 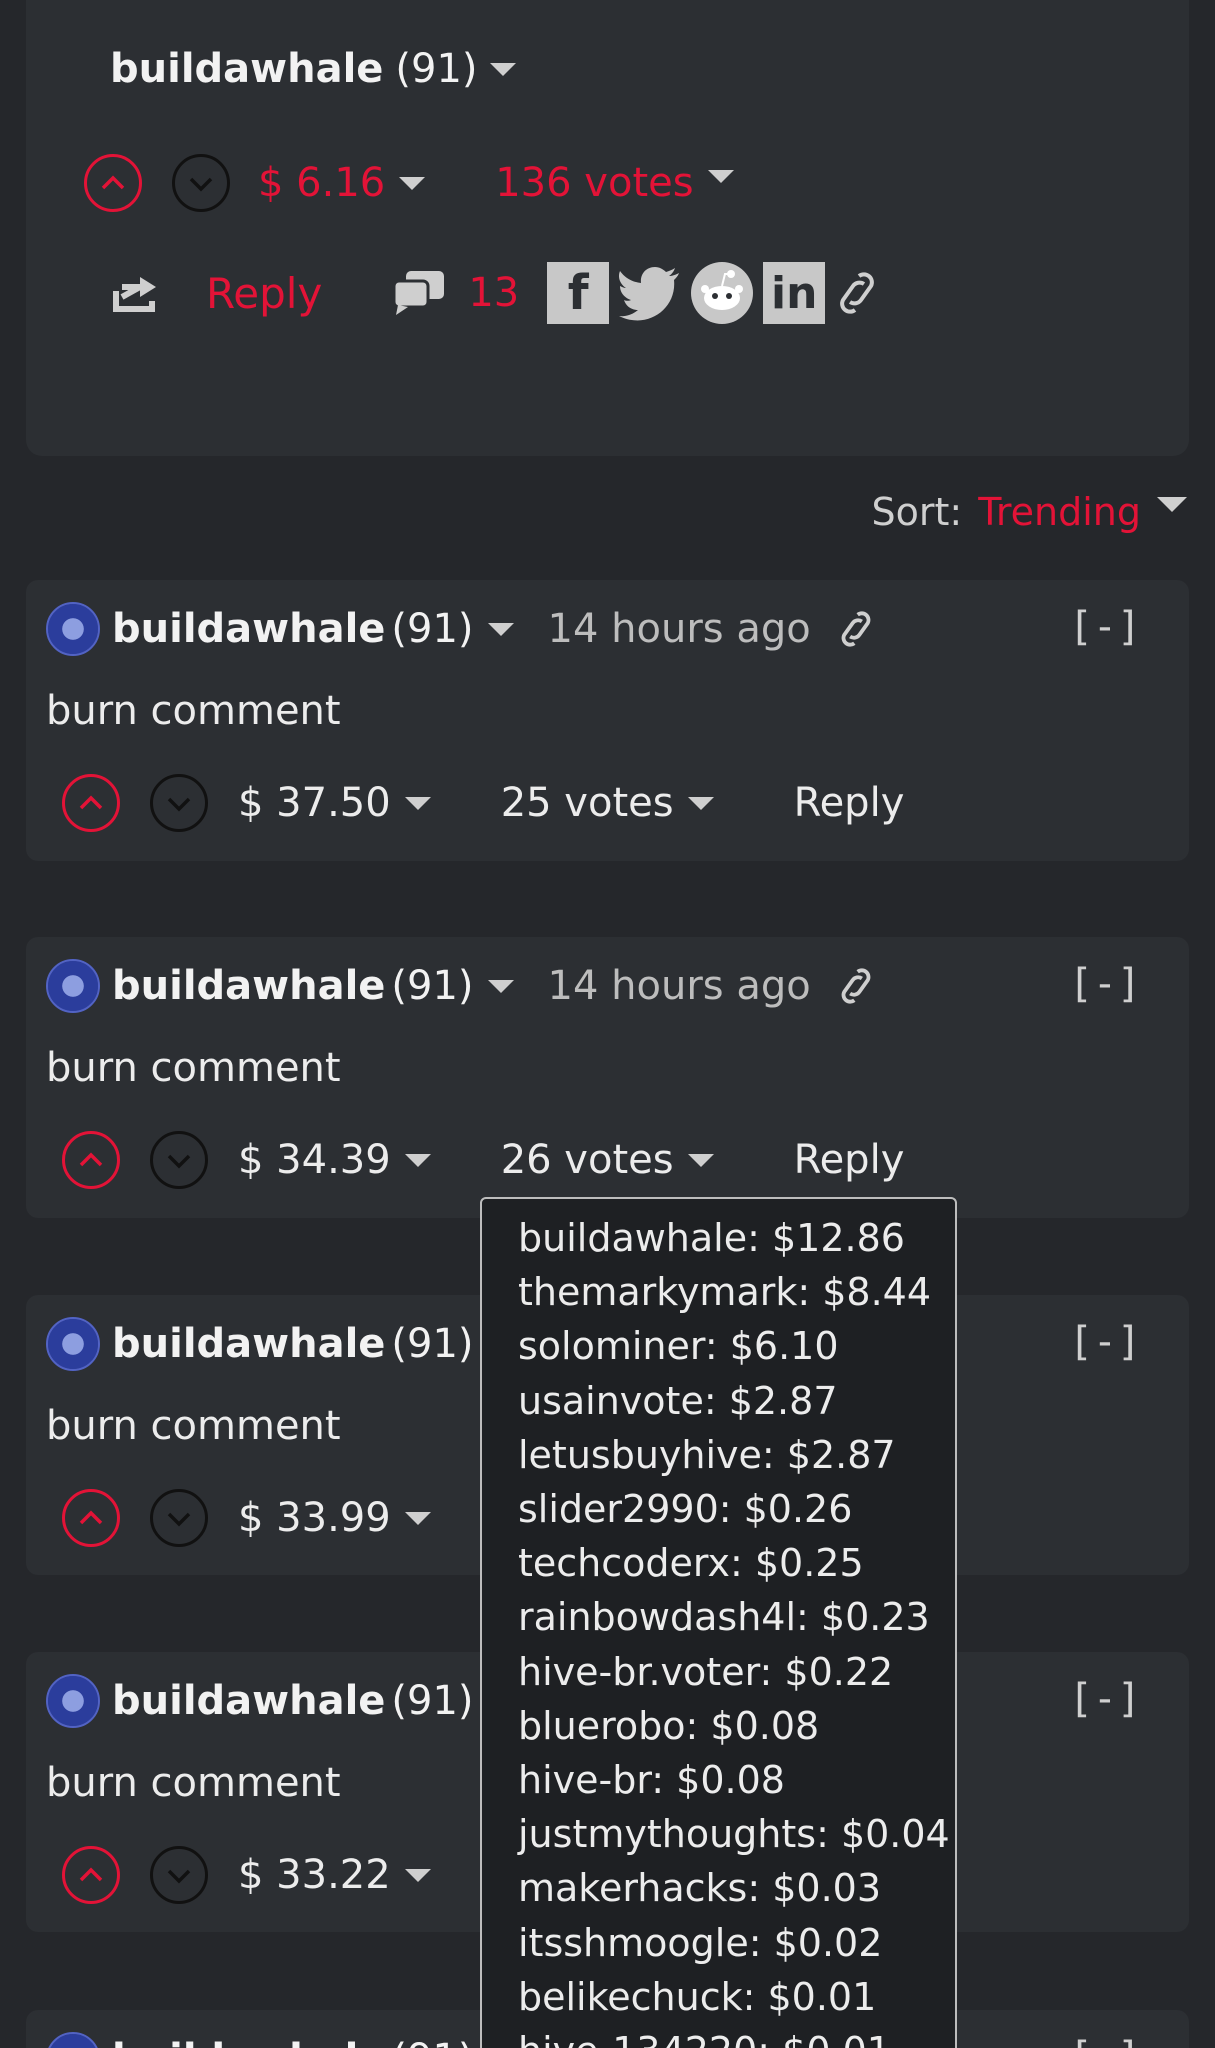 I want to click on post-vote-row: $ 6.16 136 votes, so click(x=409, y=183).